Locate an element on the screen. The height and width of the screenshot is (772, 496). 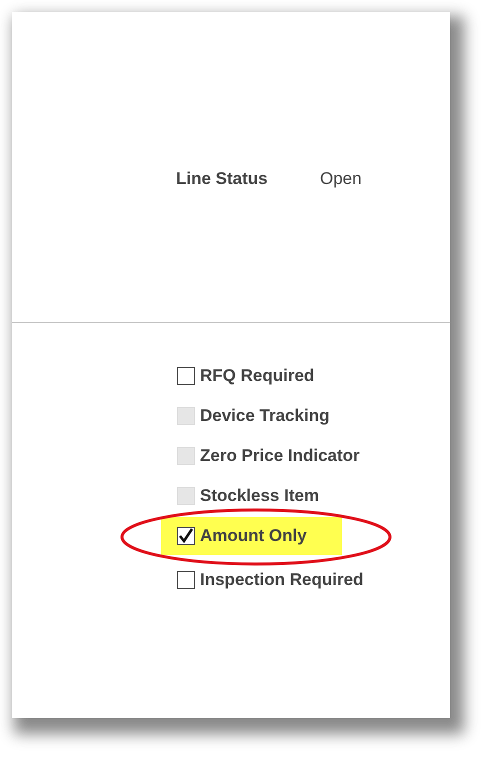
checkbox-label: Amount Only is located at coordinates (253, 536).